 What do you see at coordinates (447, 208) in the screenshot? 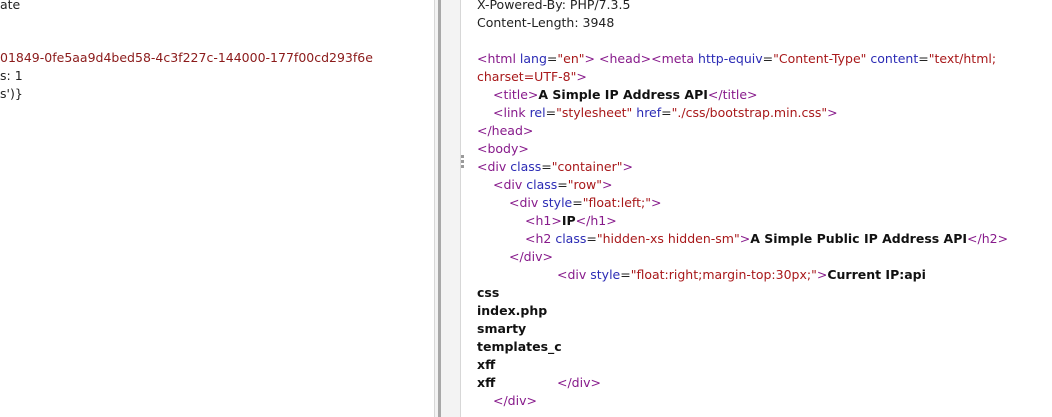
I see `pane-splitter` at bounding box center [447, 208].